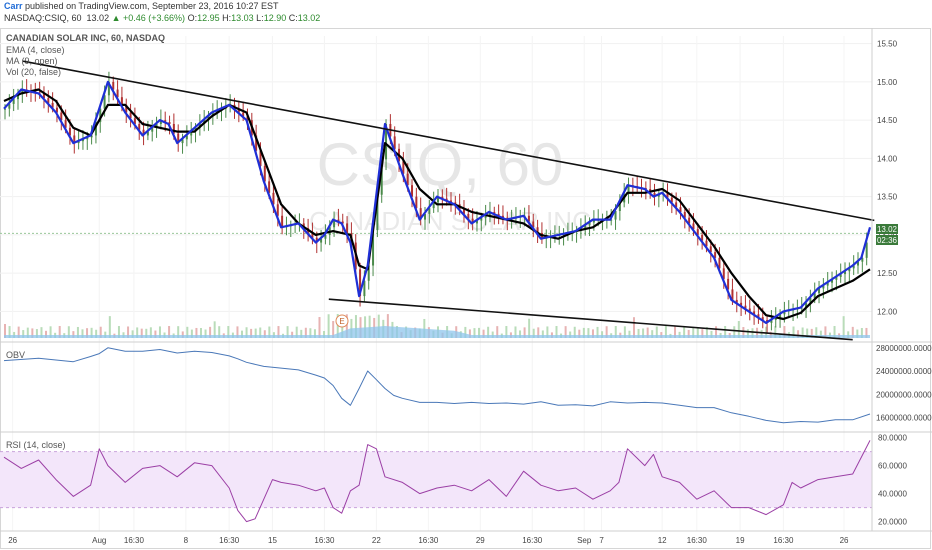 Image resolution: width=932 pixels, height=550 pixels. Describe the element at coordinates (892, 438) in the screenshot. I see `rsi-y-tick: 80.0000` at that location.